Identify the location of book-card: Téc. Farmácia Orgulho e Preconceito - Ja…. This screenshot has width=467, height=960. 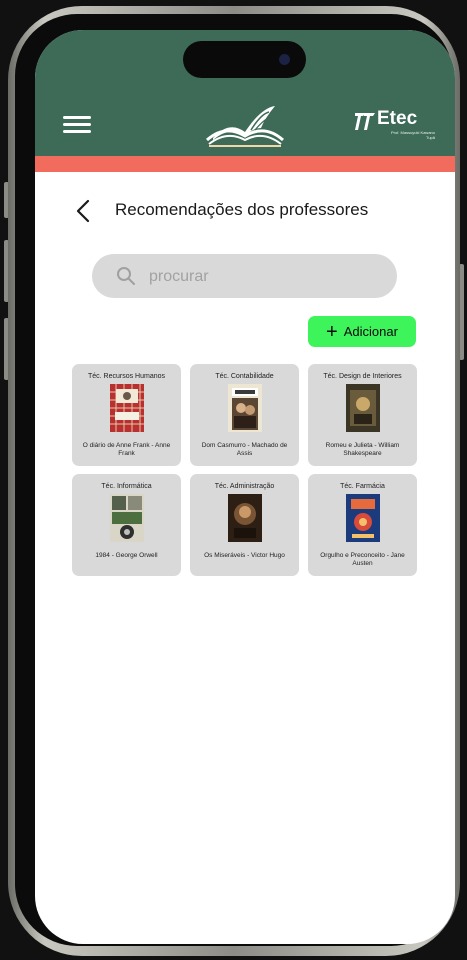
(362, 525).